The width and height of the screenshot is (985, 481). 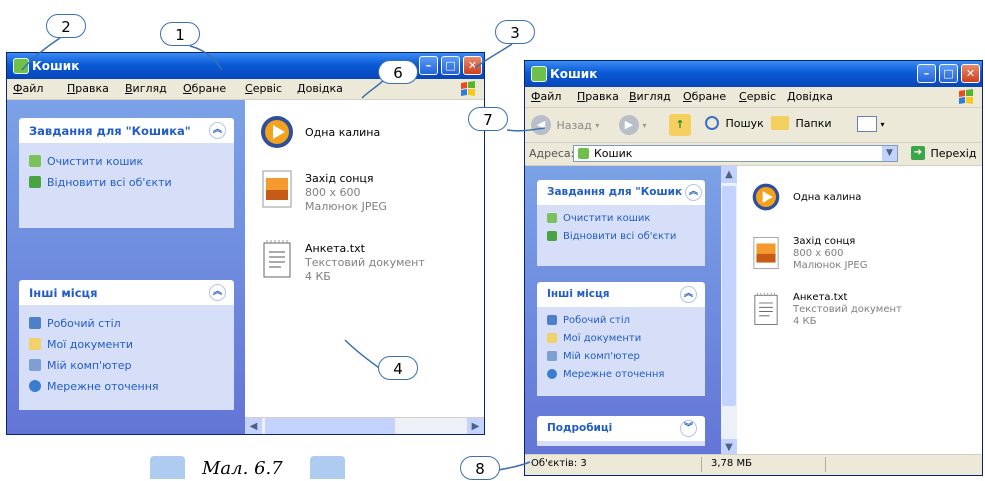 What do you see at coordinates (565, 125) in the screenshot?
I see `back-button: ◀ Назад ▾` at bounding box center [565, 125].